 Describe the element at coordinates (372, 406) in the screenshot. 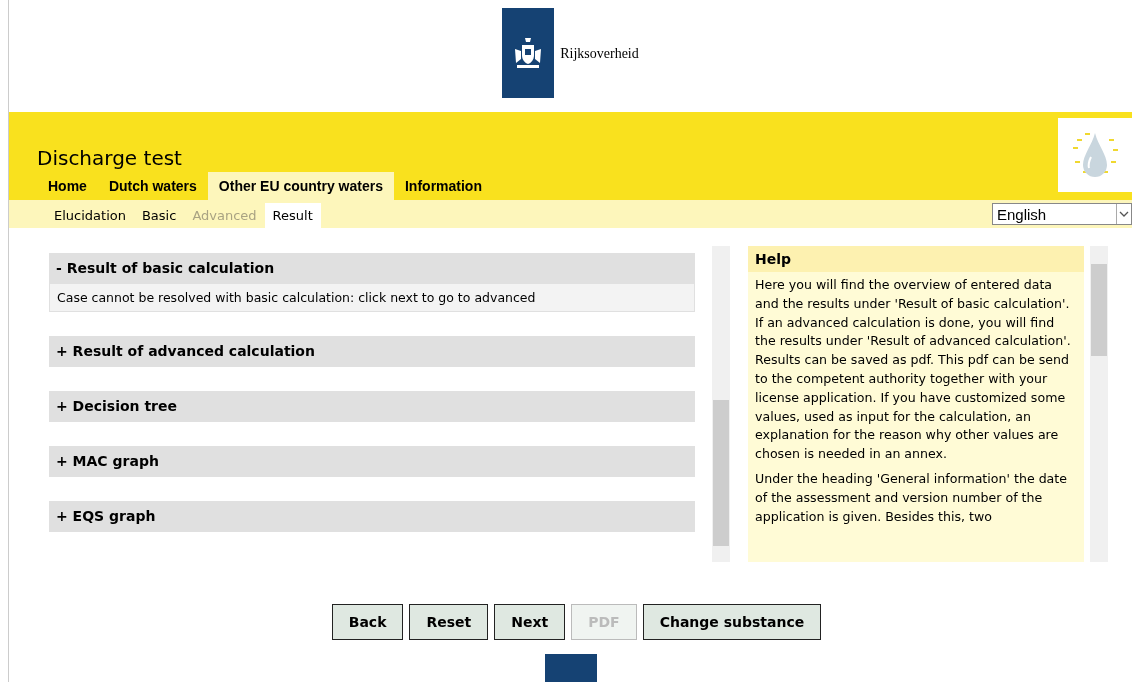

I see `section-header: + Decision tree` at that location.